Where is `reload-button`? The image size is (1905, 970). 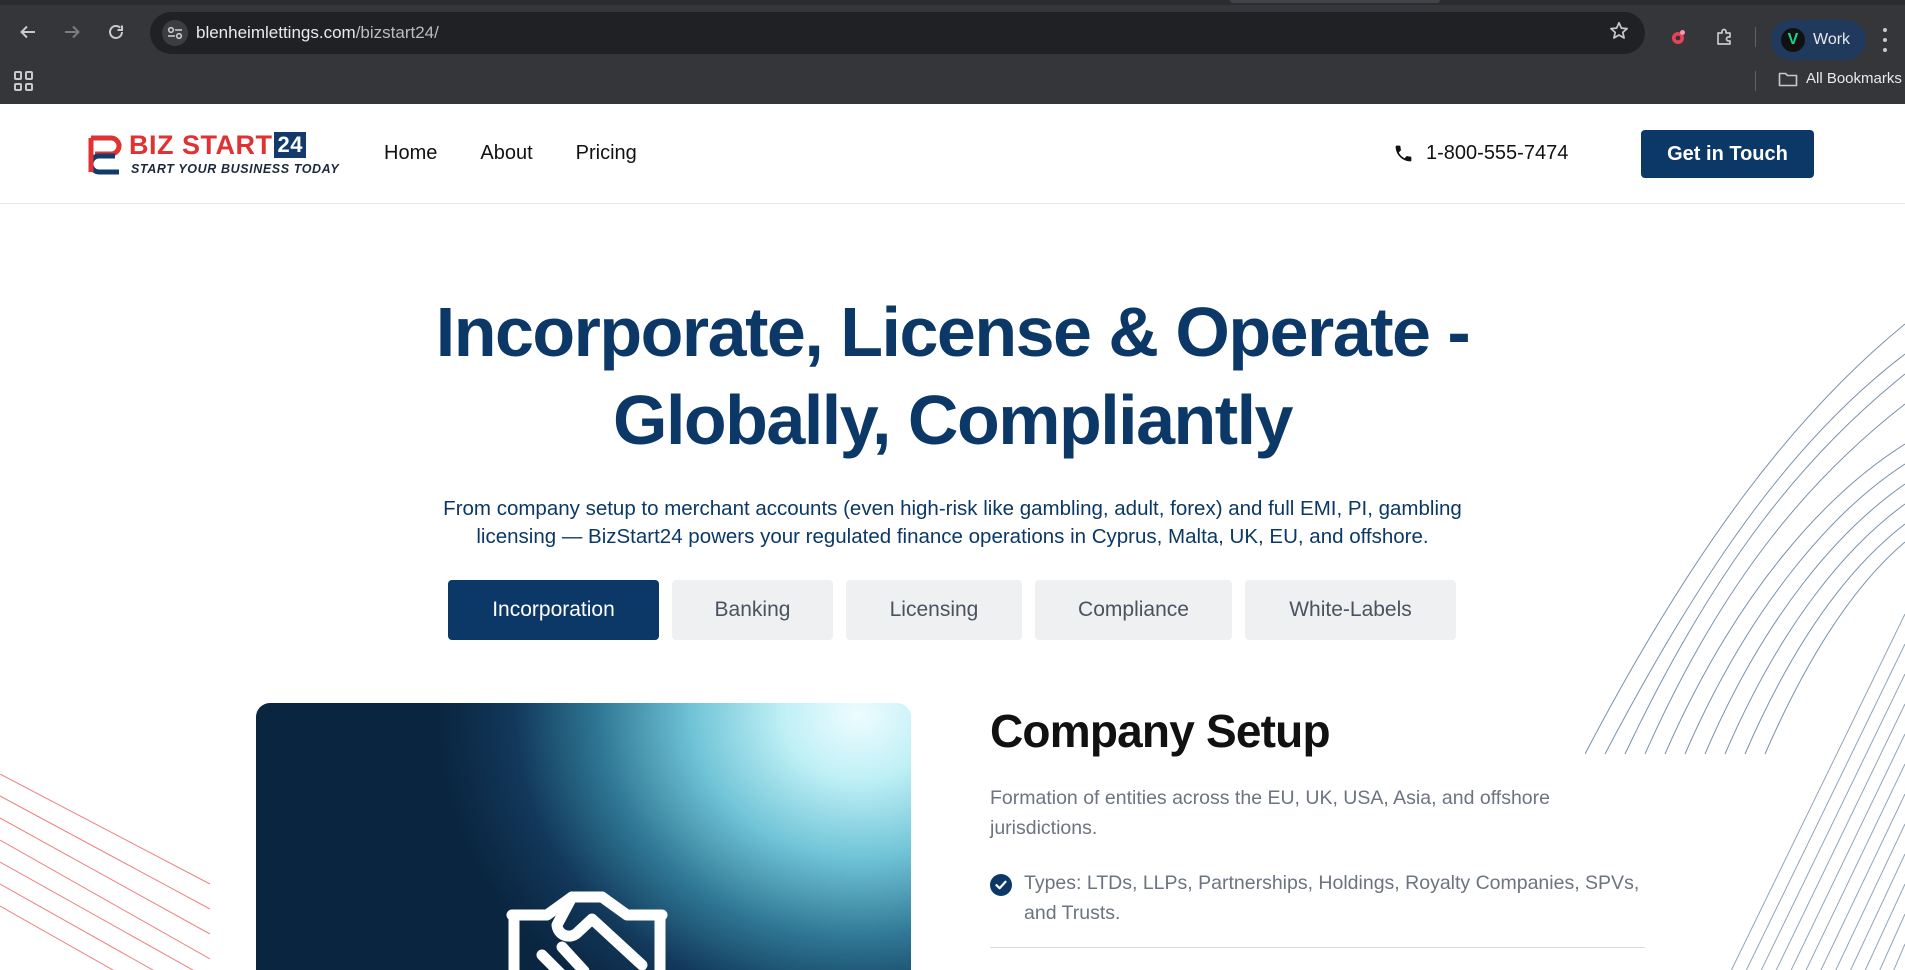 reload-button is located at coordinates (116, 32).